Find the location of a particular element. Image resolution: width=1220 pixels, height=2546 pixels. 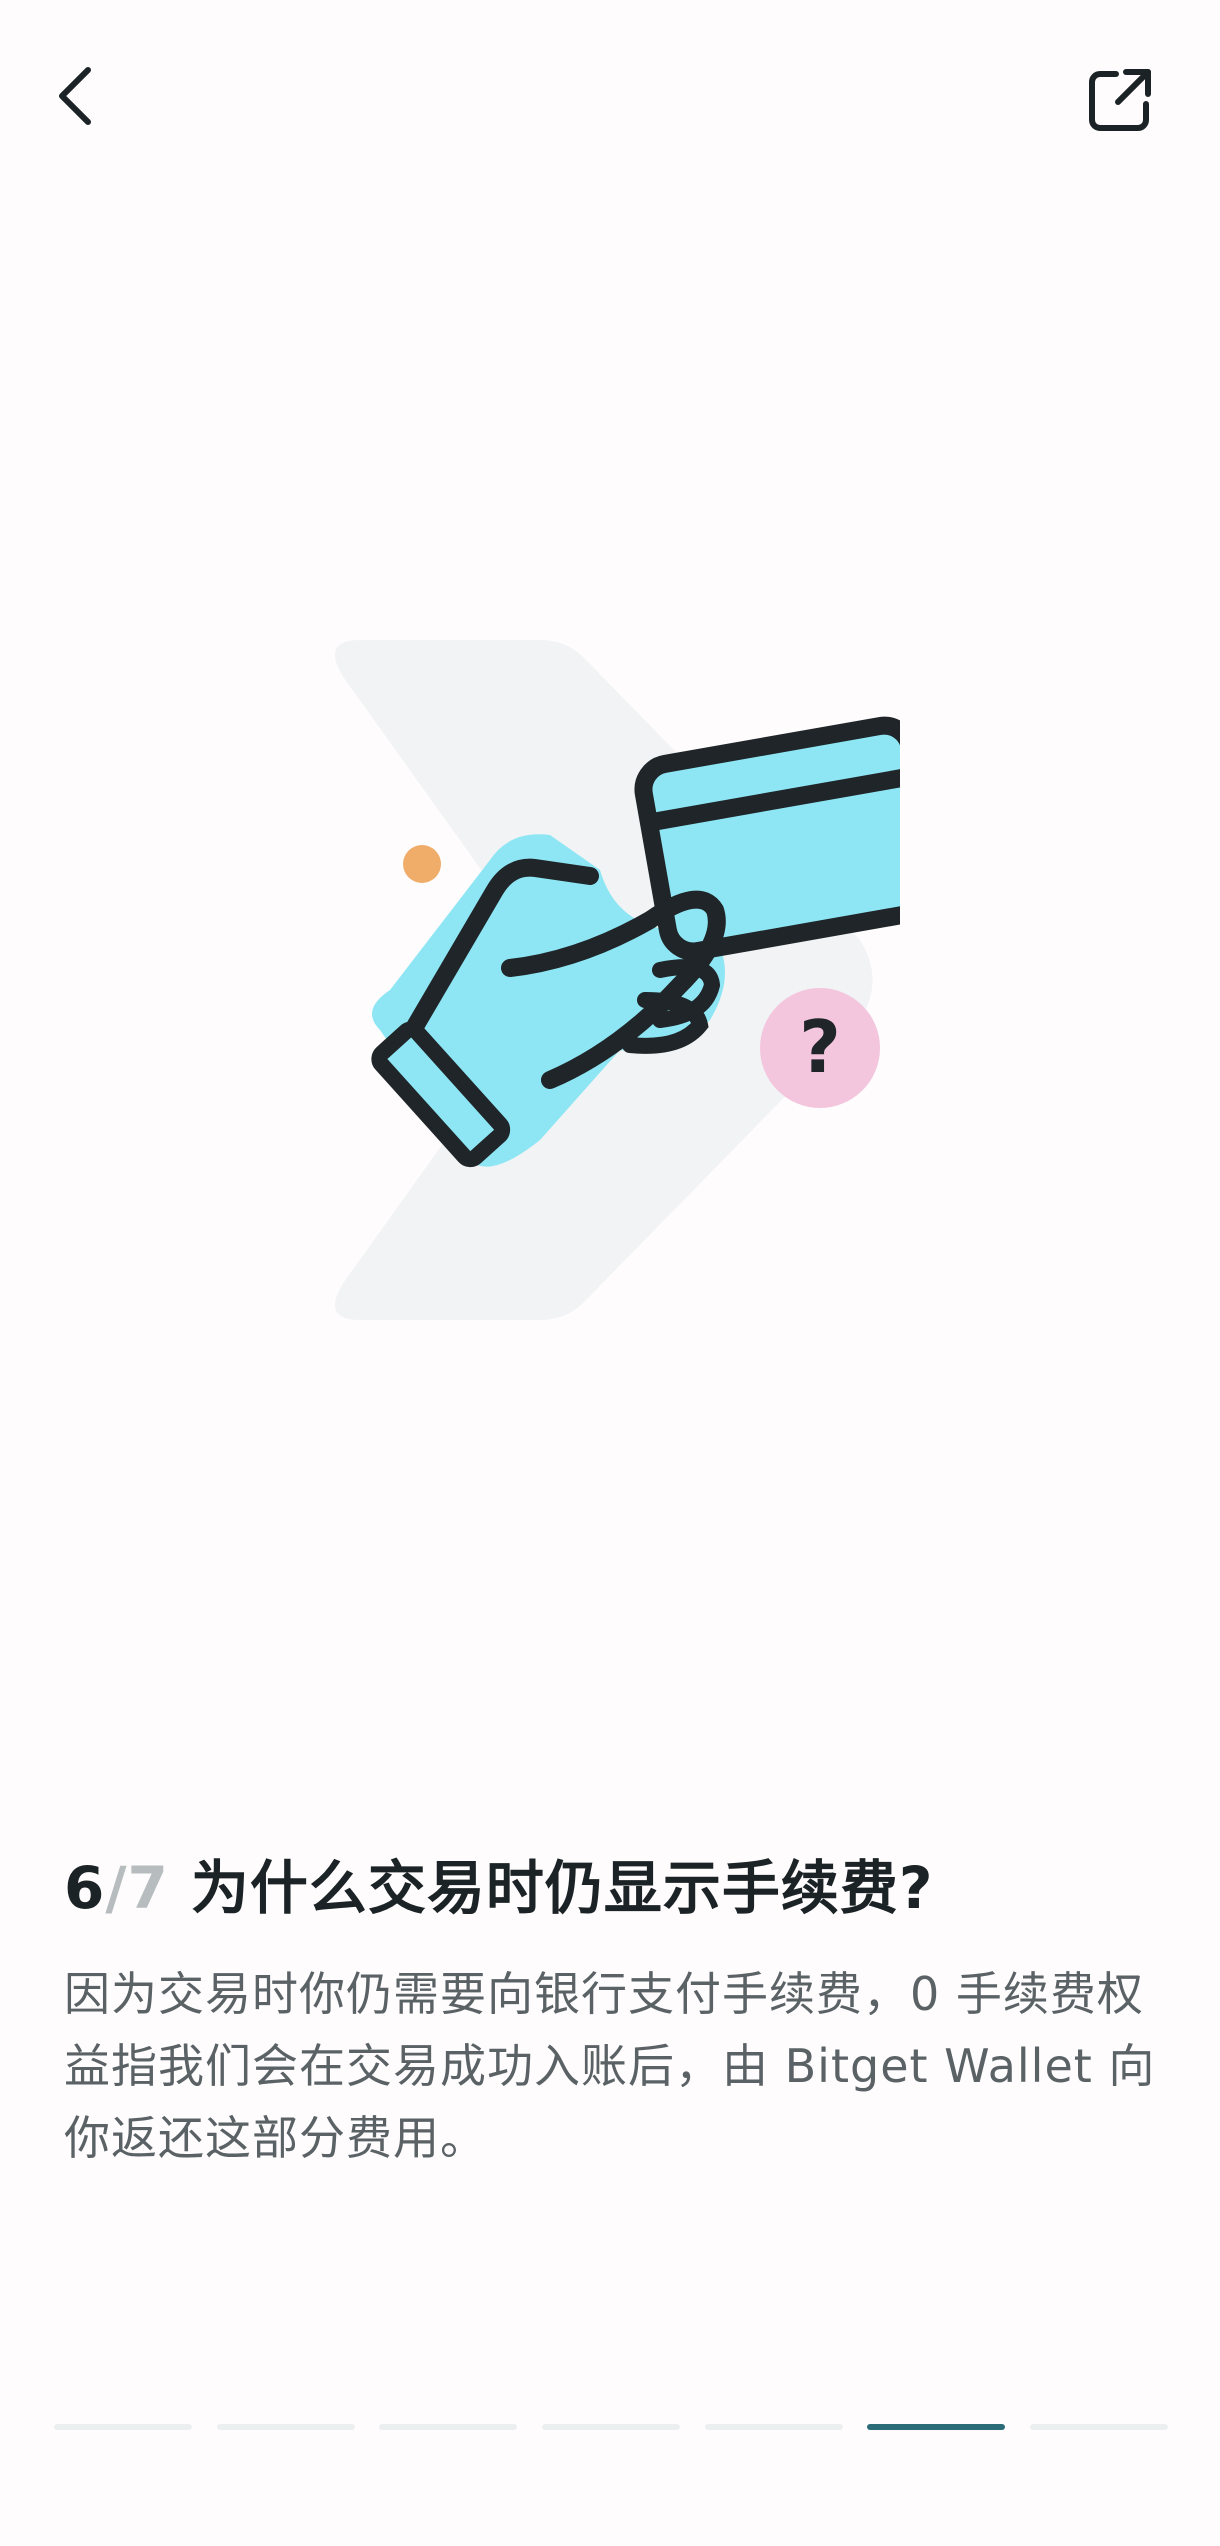

external-link-icon is located at coordinates (1120, 100).